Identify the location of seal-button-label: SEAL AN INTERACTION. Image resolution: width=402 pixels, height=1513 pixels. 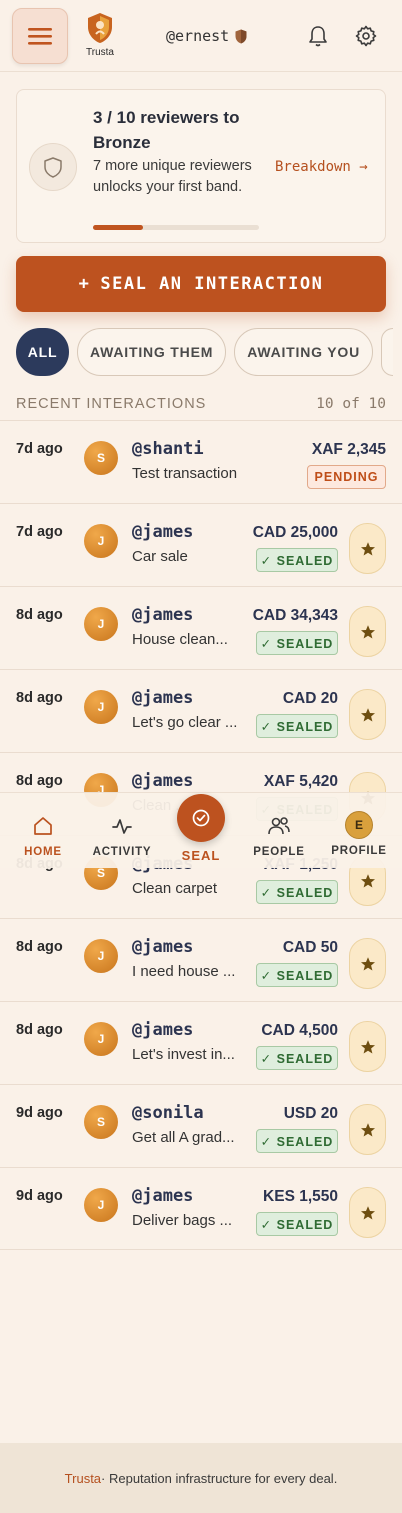
(212, 284).